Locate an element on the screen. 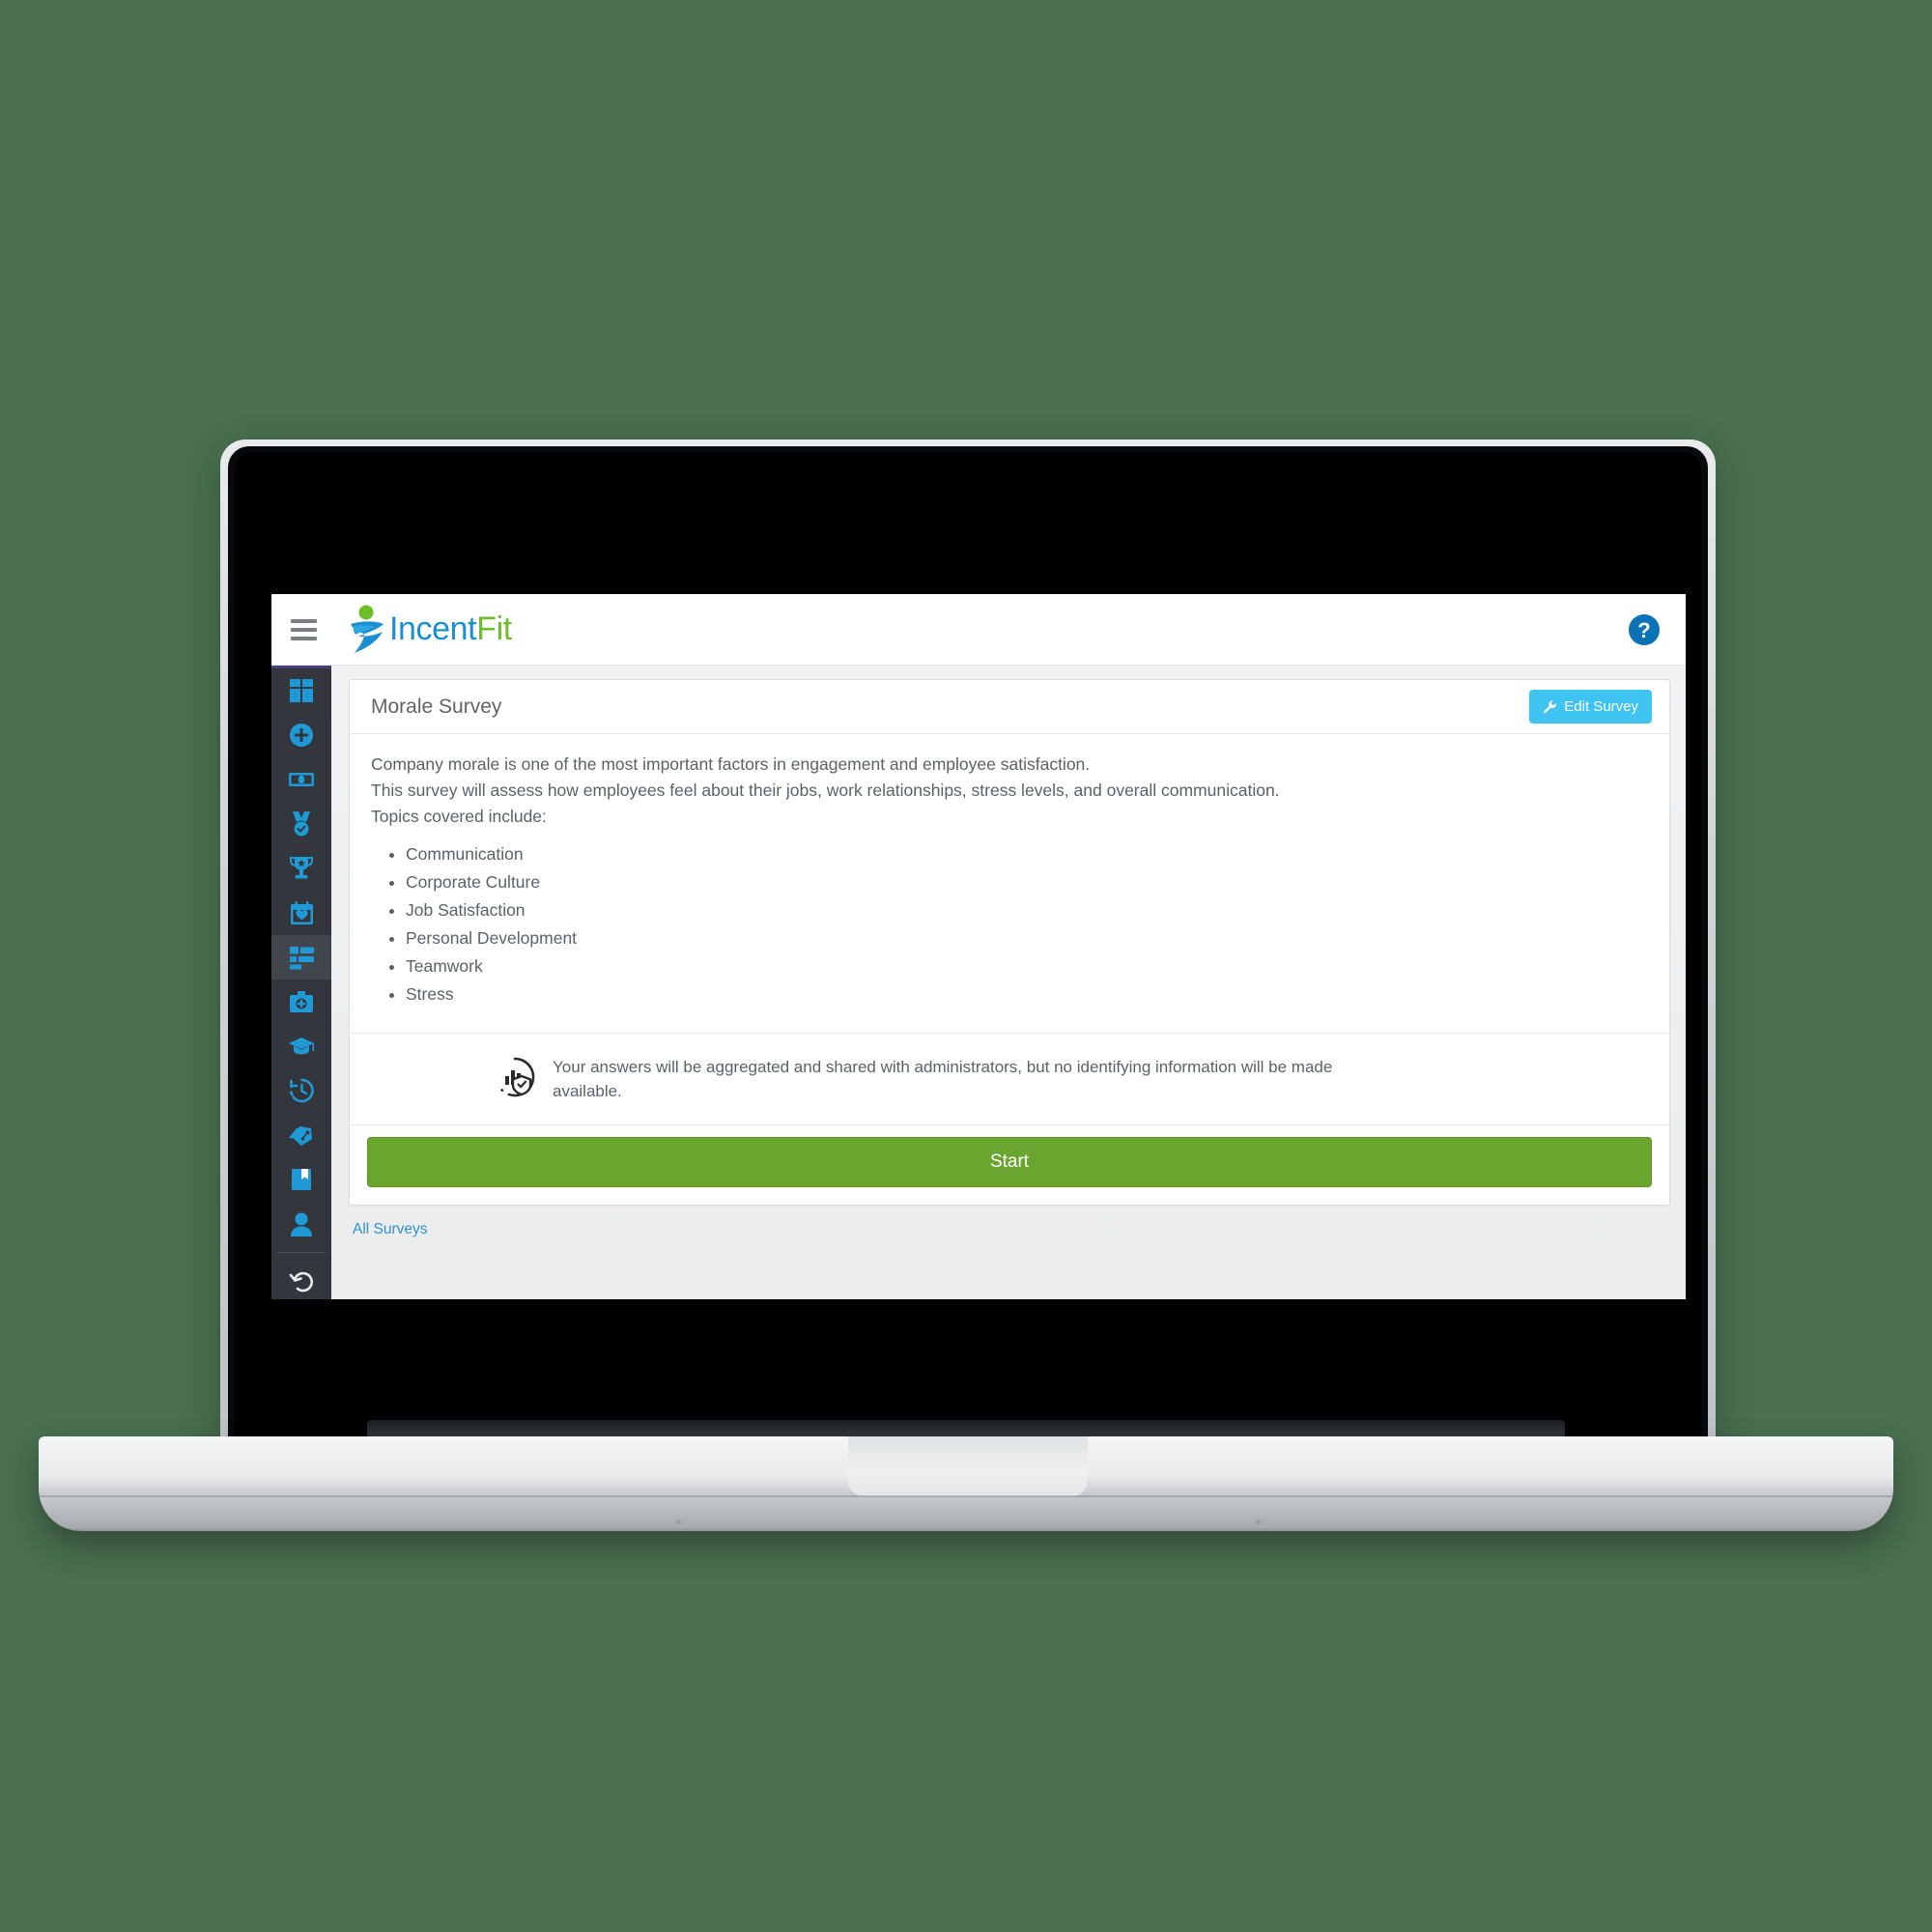 The width and height of the screenshot is (1932, 1932). dashboard-grid-icon is located at coordinates (301, 690).